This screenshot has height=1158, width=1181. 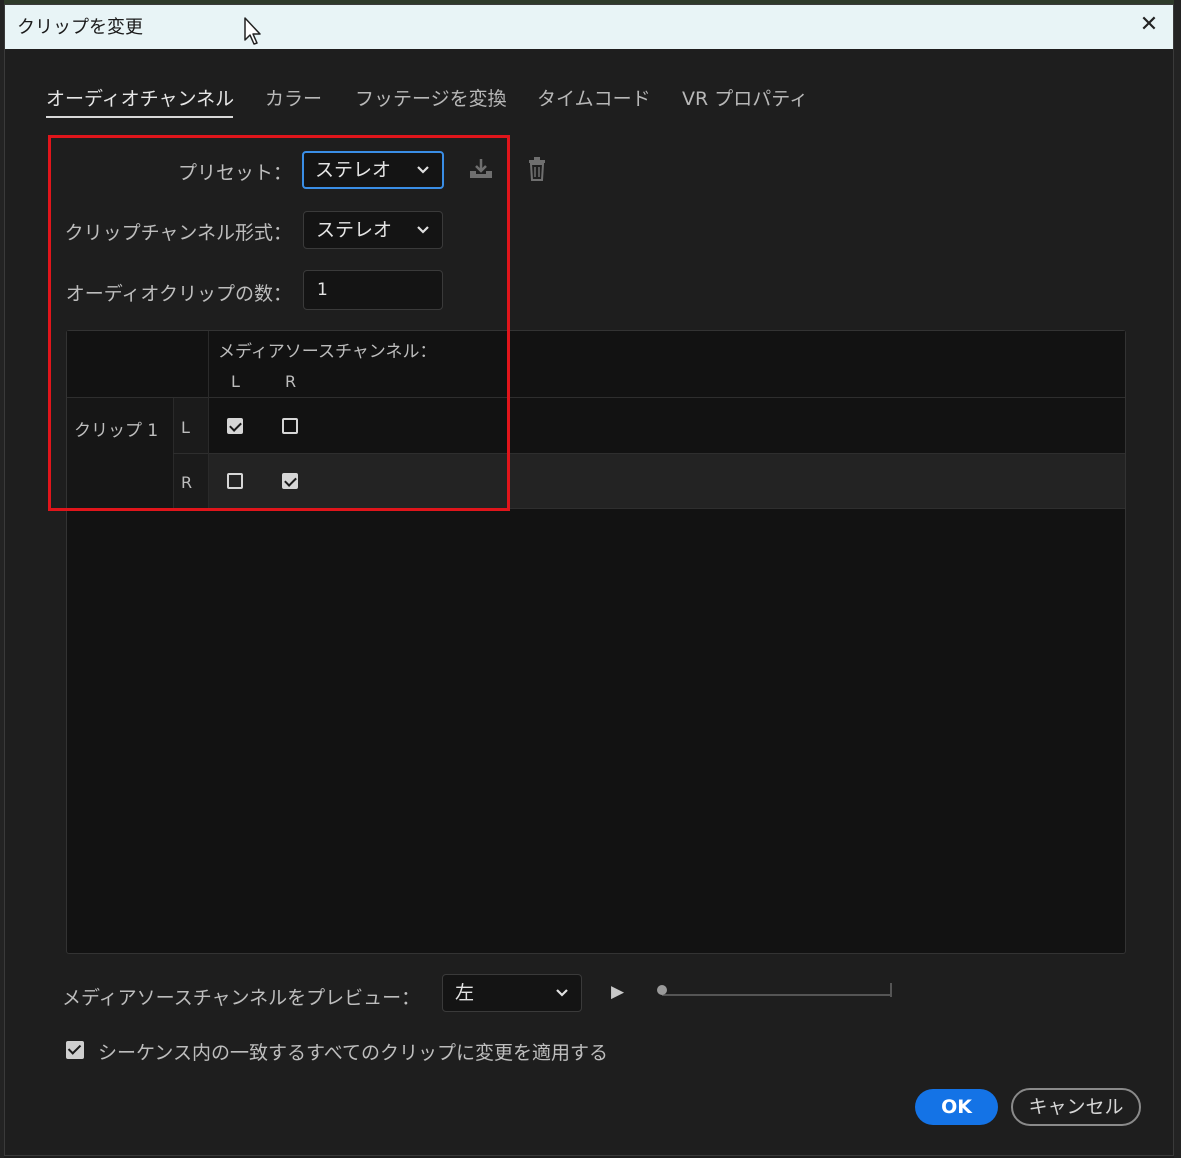 What do you see at coordinates (1177, 579) in the screenshot?
I see `background-strip-right` at bounding box center [1177, 579].